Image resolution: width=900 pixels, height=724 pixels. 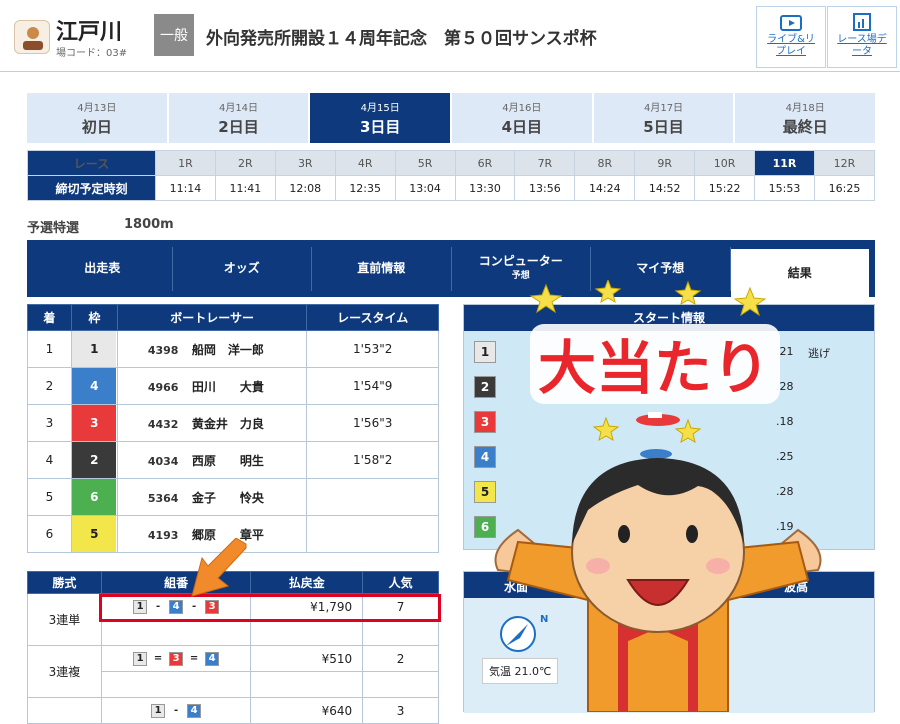 I want to click on arrow-icon, so click(x=219, y=567).